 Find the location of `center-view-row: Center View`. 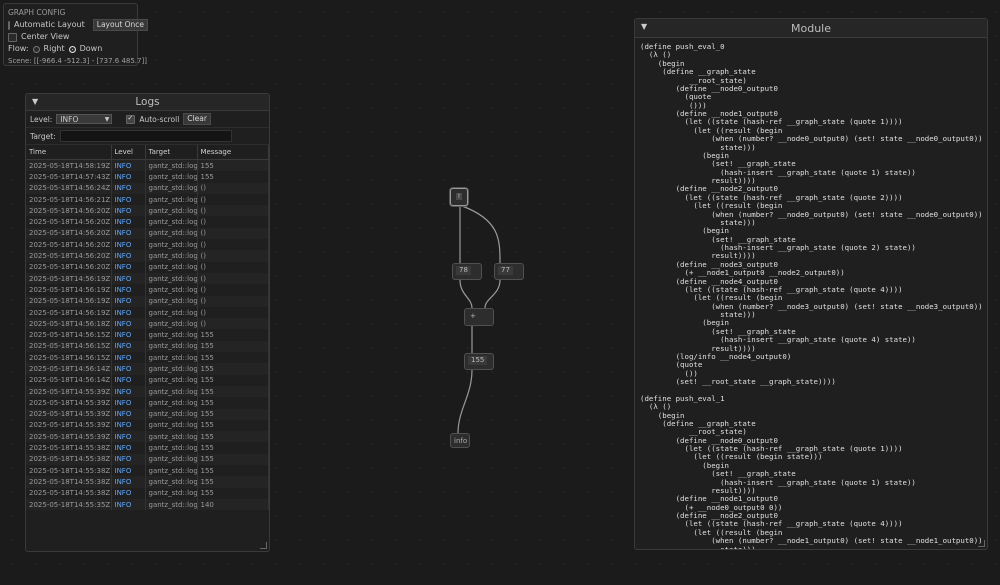

center-view-row: Center View is located at coordinates (70, 37).